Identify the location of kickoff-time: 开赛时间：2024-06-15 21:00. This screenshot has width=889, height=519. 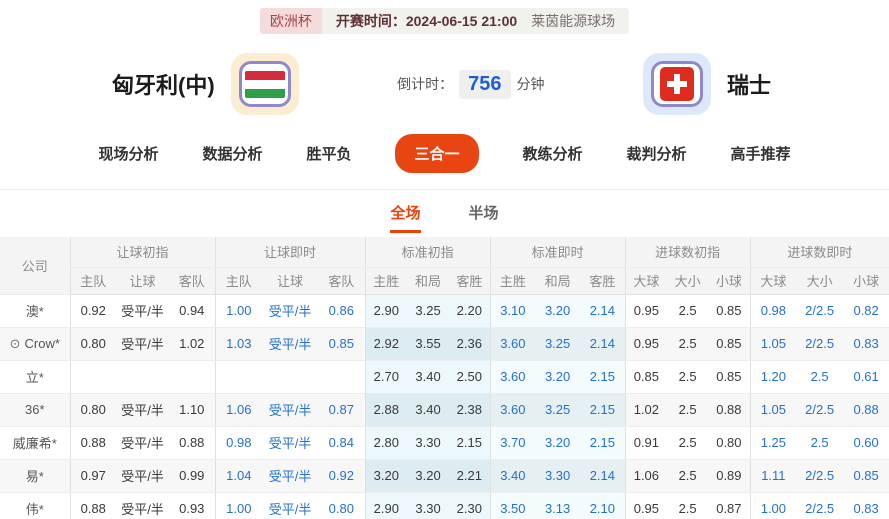
(426, 21).